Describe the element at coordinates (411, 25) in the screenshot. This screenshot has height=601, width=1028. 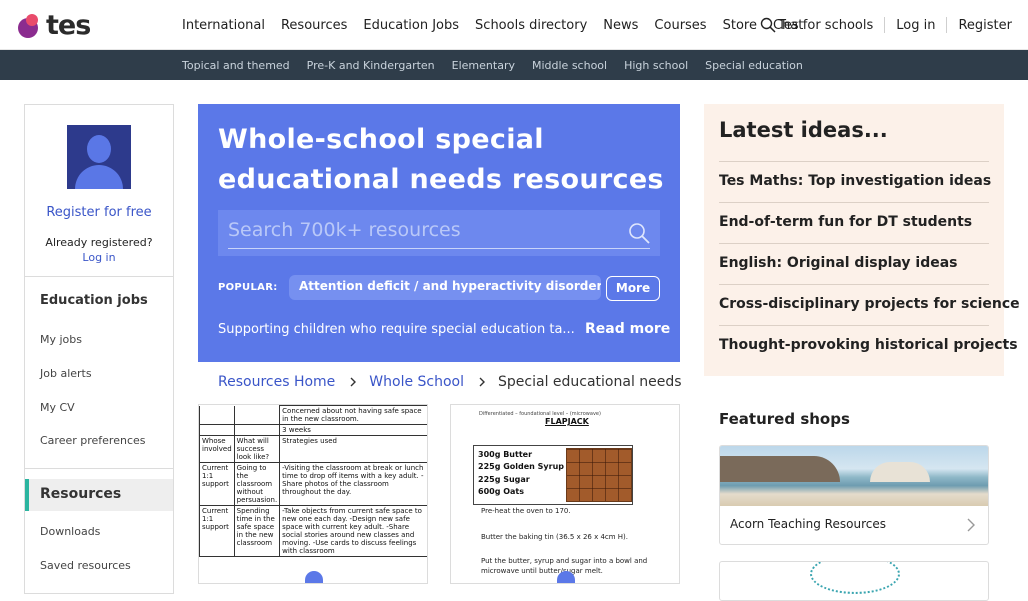
I see `nav-education-jobs: Education Jobs` at that location.